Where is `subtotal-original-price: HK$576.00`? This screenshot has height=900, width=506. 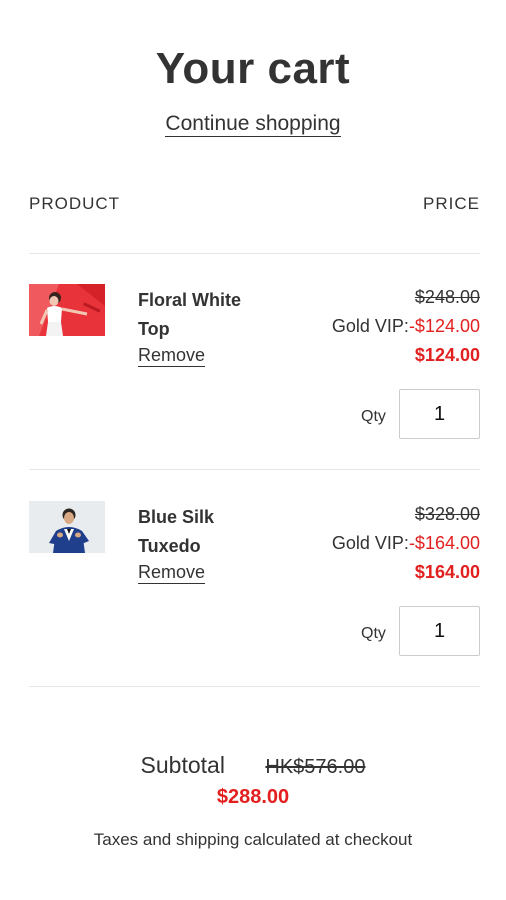 subtotal-original-price: HK$576.00 is located at coordinates (315, 767).